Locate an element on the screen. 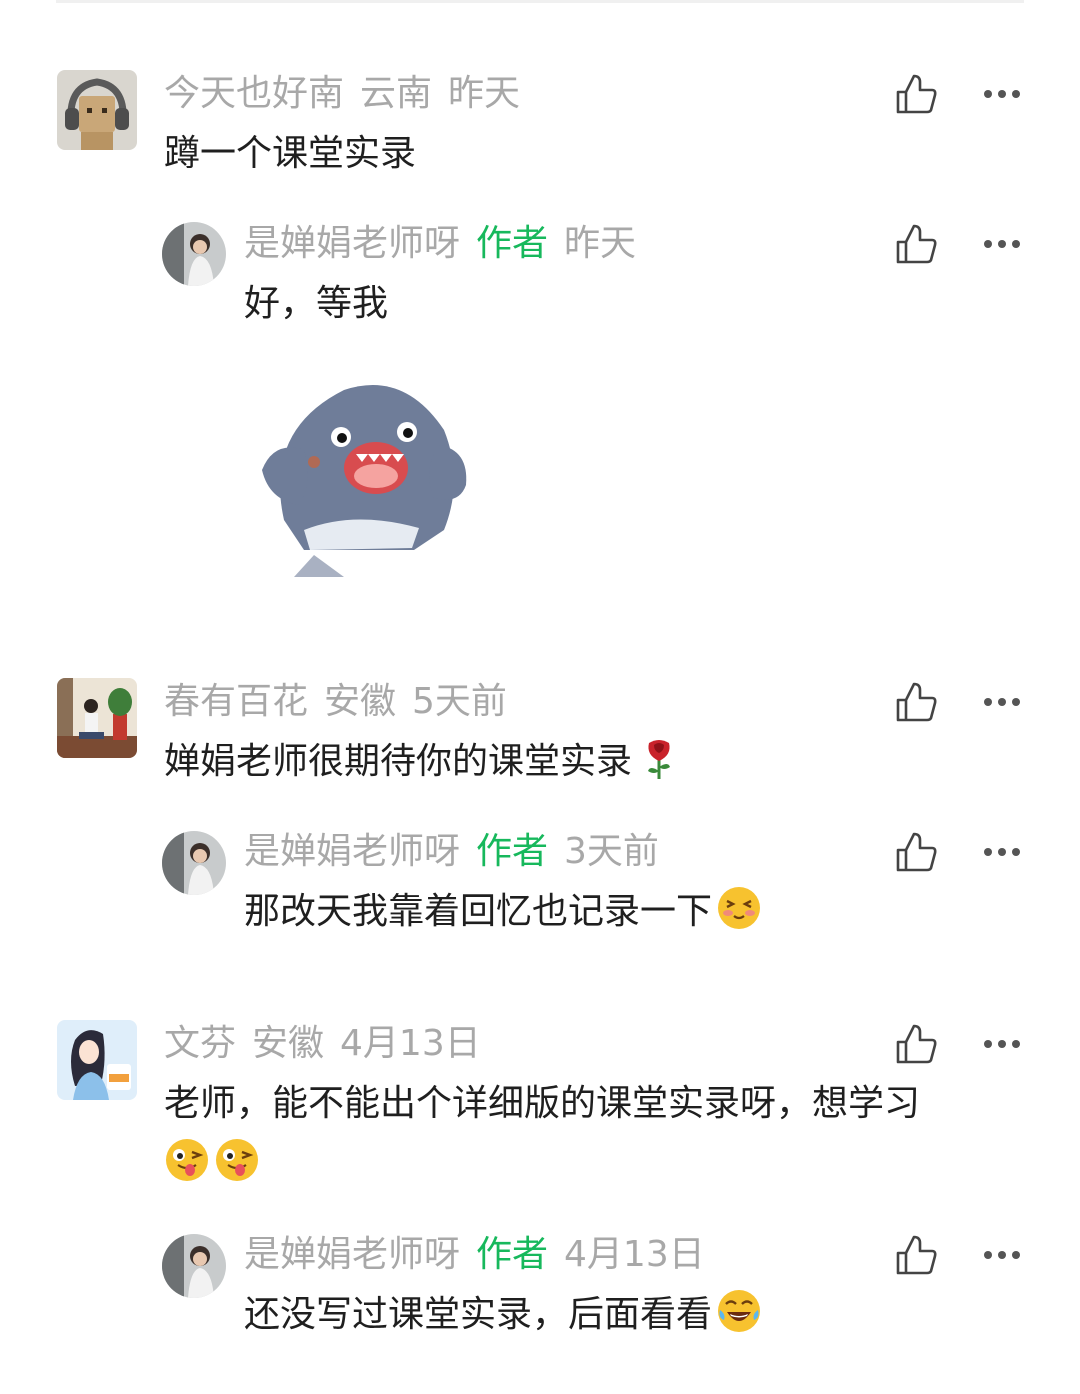  reply-meta: 是婵娟老师呀 作者 3天前 is located at coordinates (459, 852).